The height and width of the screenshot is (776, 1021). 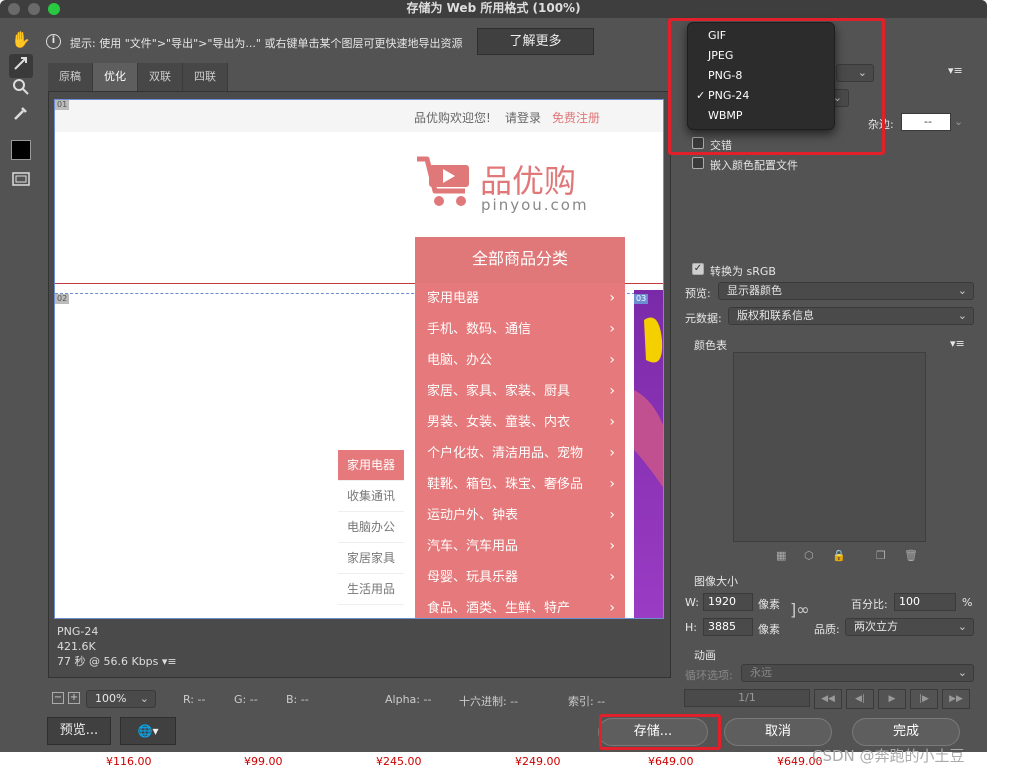 I want to click on info-menu-icon: ▾≡, so click(x=169, y=661).